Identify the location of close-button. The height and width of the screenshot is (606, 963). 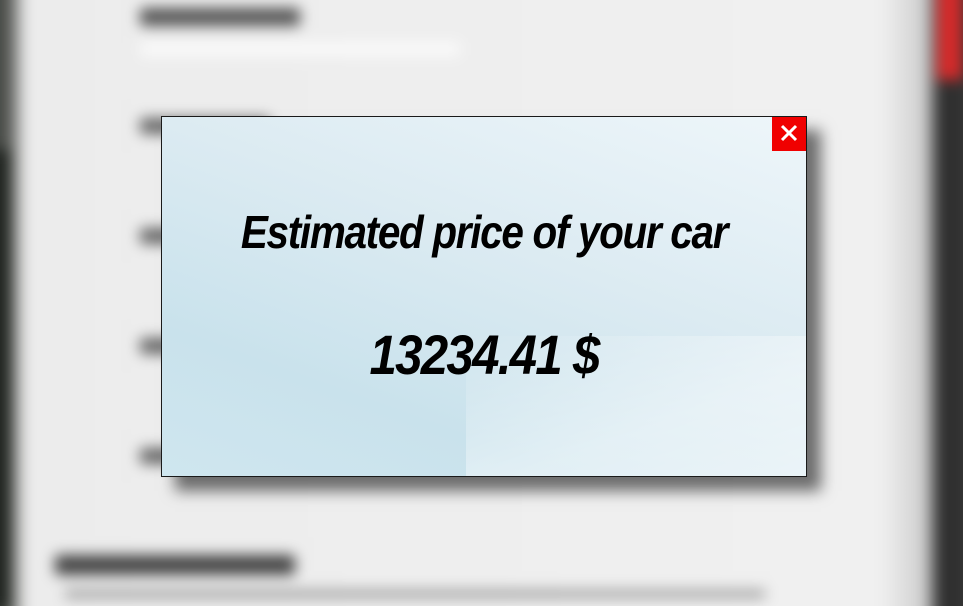
(789, 134).